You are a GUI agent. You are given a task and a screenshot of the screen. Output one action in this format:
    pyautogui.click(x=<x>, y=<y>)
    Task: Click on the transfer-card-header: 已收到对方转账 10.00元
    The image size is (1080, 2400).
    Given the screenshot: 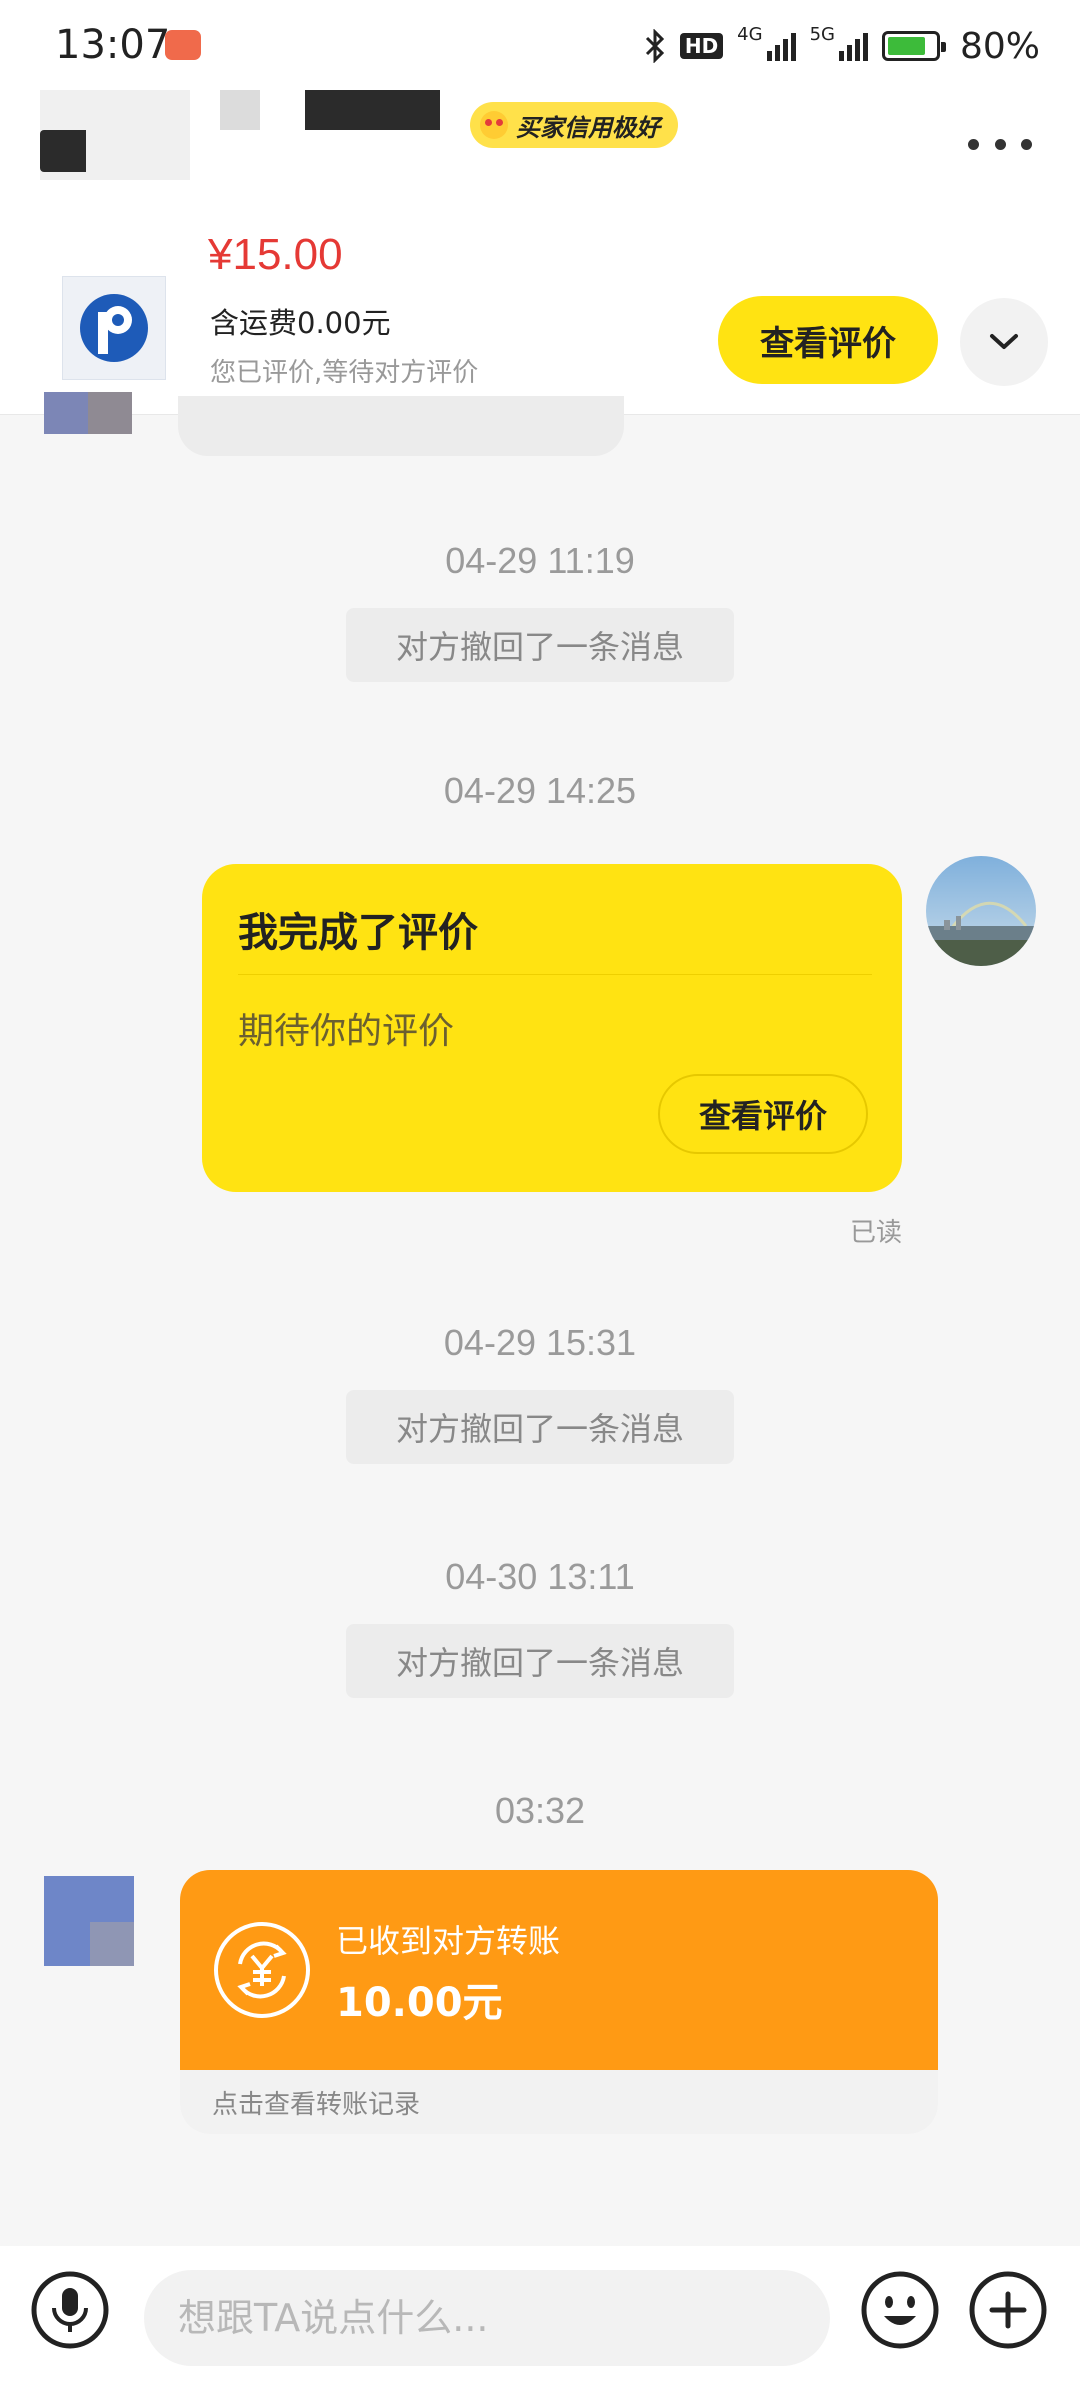 What is the action you would take?
    pyautogui.click(x=559, y=1970)
    